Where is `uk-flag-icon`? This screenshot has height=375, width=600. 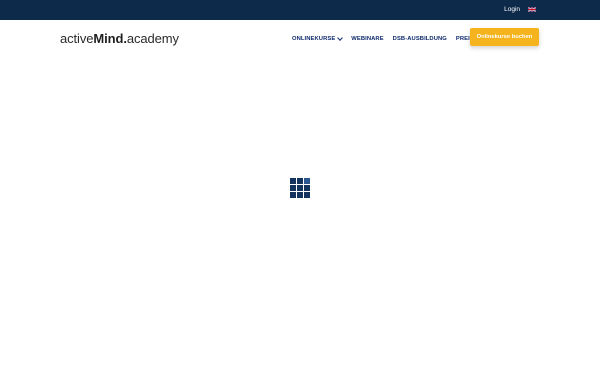
uk-flag-icon is located at coordinates (532, 9).